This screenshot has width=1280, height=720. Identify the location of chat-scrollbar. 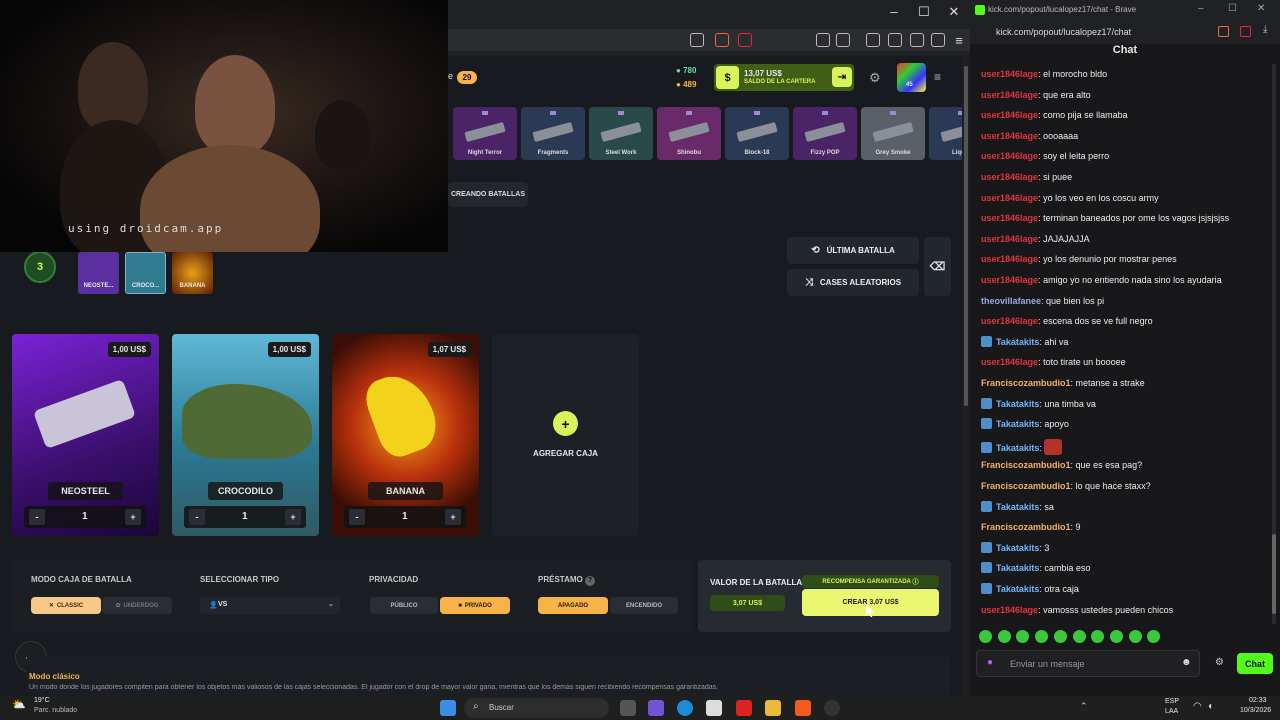
(1274, 344).